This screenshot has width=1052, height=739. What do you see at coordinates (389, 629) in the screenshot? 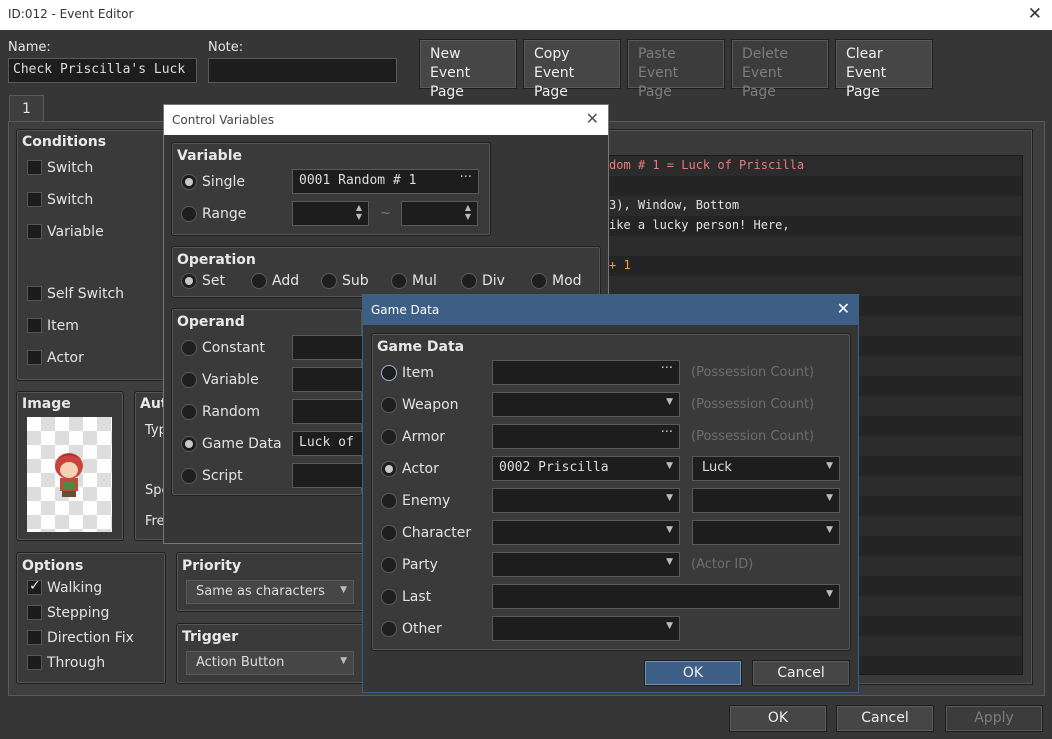
I see `gd-other-radio` at bounding box center [389, 629].